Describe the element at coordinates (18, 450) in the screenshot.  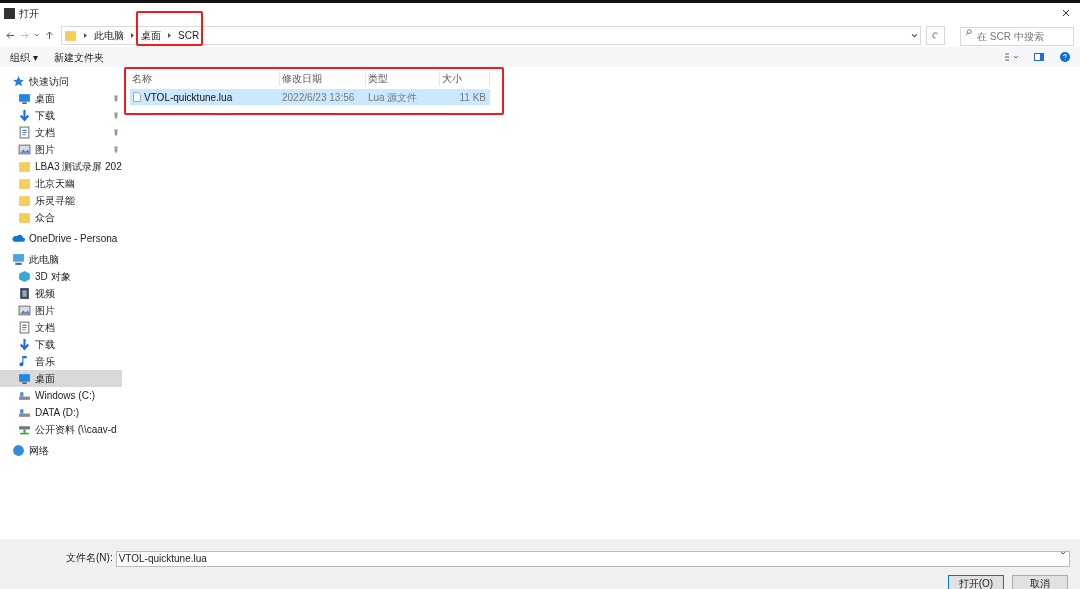
I see `network-icon` at that location.